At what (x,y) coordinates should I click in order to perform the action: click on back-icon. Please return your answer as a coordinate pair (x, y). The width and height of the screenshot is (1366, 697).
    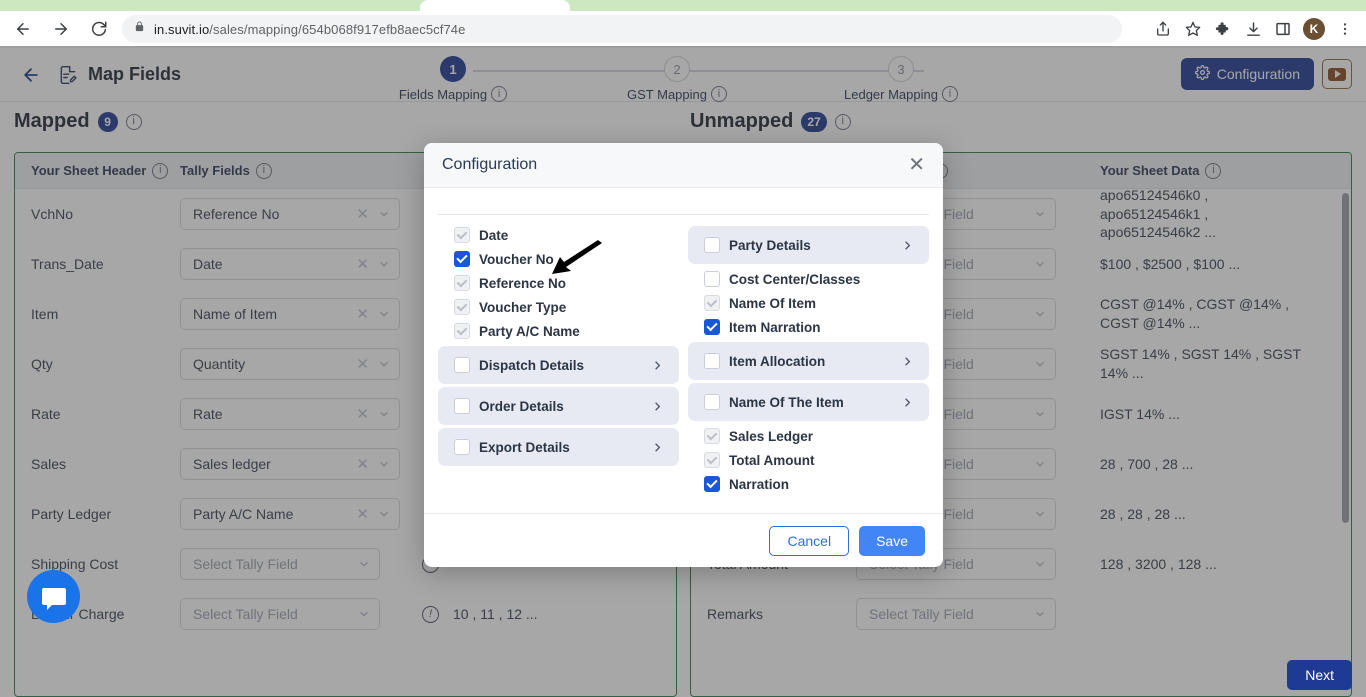
    Looking at the image, I should click on (23, 29).